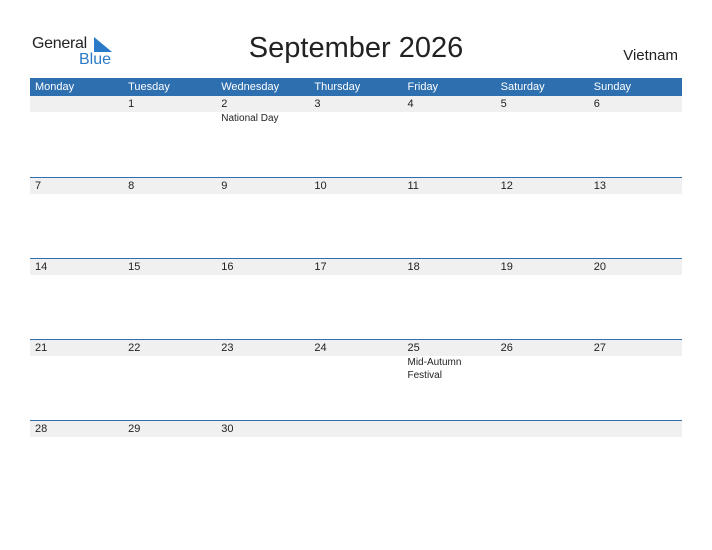 This screenshot has height=550, width=712. What do you see at coordinates (149, 87) in the screenshot?
I see `weekday-tuesday: Tuesday` at bounding box center [149, 87].